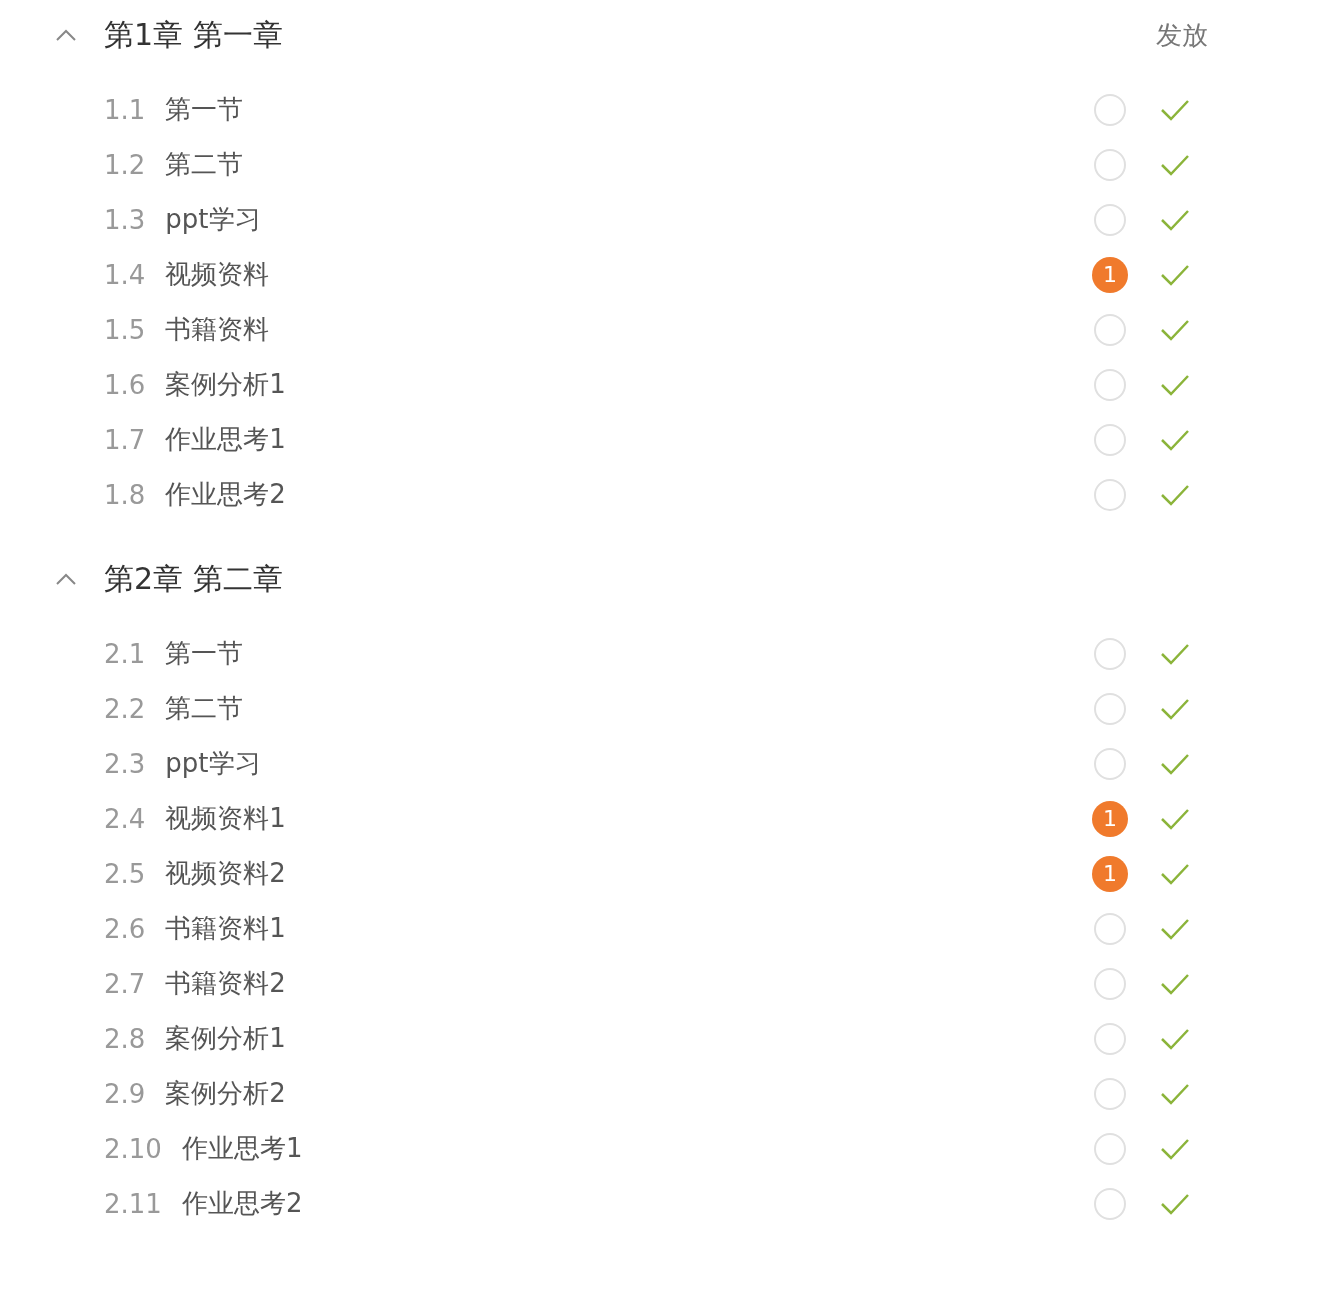 The height and width of the screenshot is (1298, 1321). Describe the element at coordinates (628, 983) in the screenshot. I see `section-title: 书籍资料2` at that location.